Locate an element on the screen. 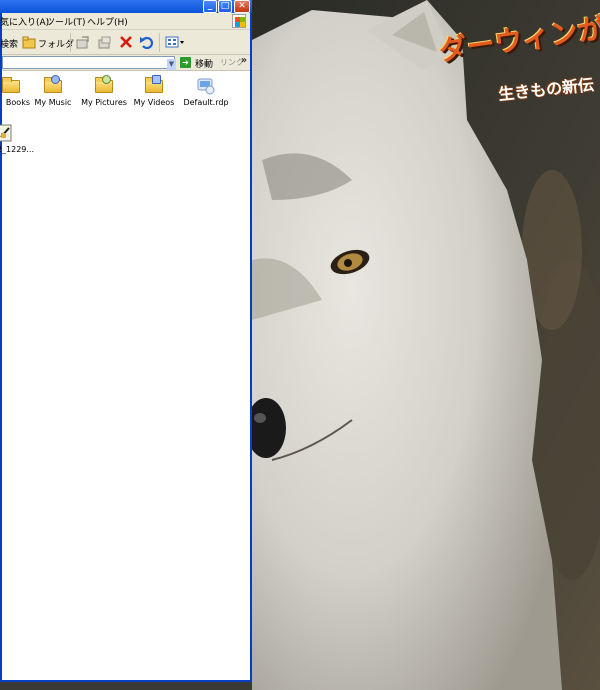  music-folder-icon is located at coordinates (53, 84).